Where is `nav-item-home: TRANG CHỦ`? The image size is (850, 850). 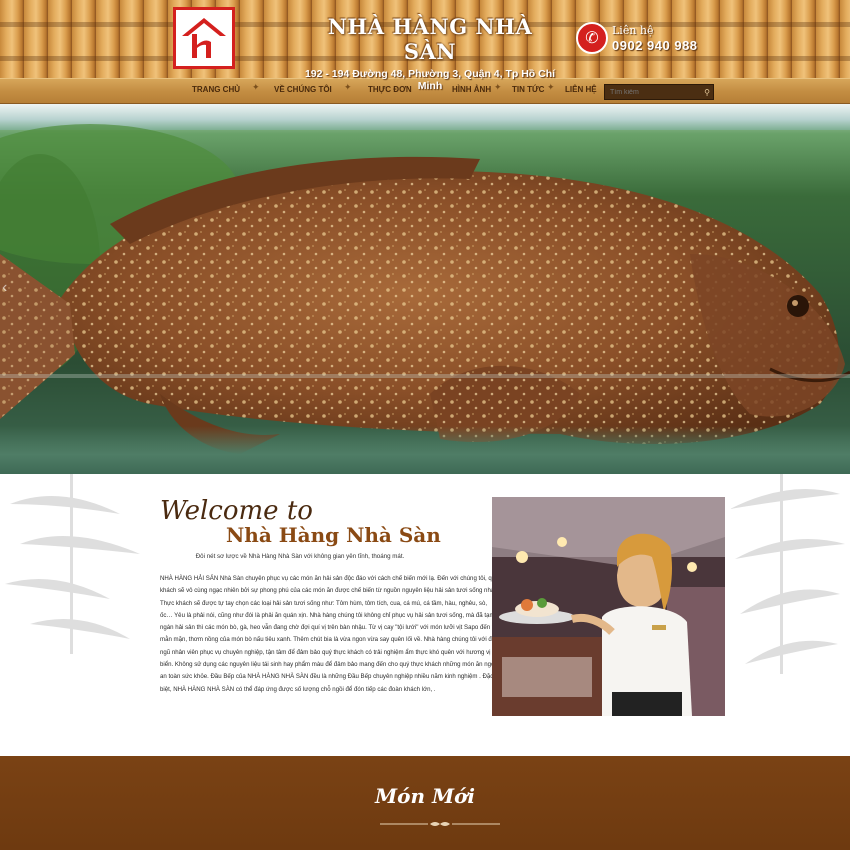
nav-item-home: TRANG CHỦ is located at coordinates (216, 89).